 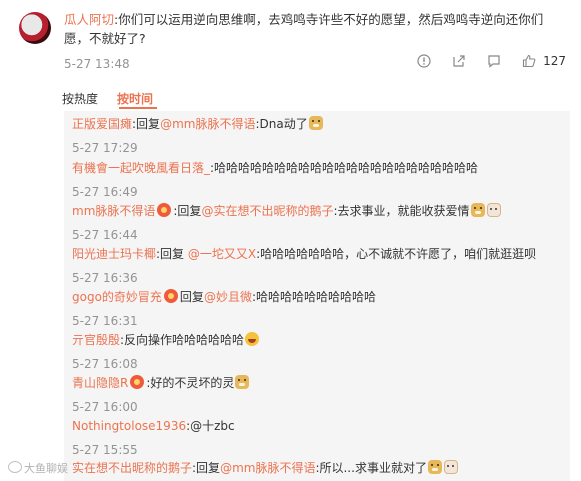 What do you see at coordinates (267, 211) in the screenshot?
I see `reply-mention: @实在想不出昵称的鹅子` at bounding box center [267, 211].